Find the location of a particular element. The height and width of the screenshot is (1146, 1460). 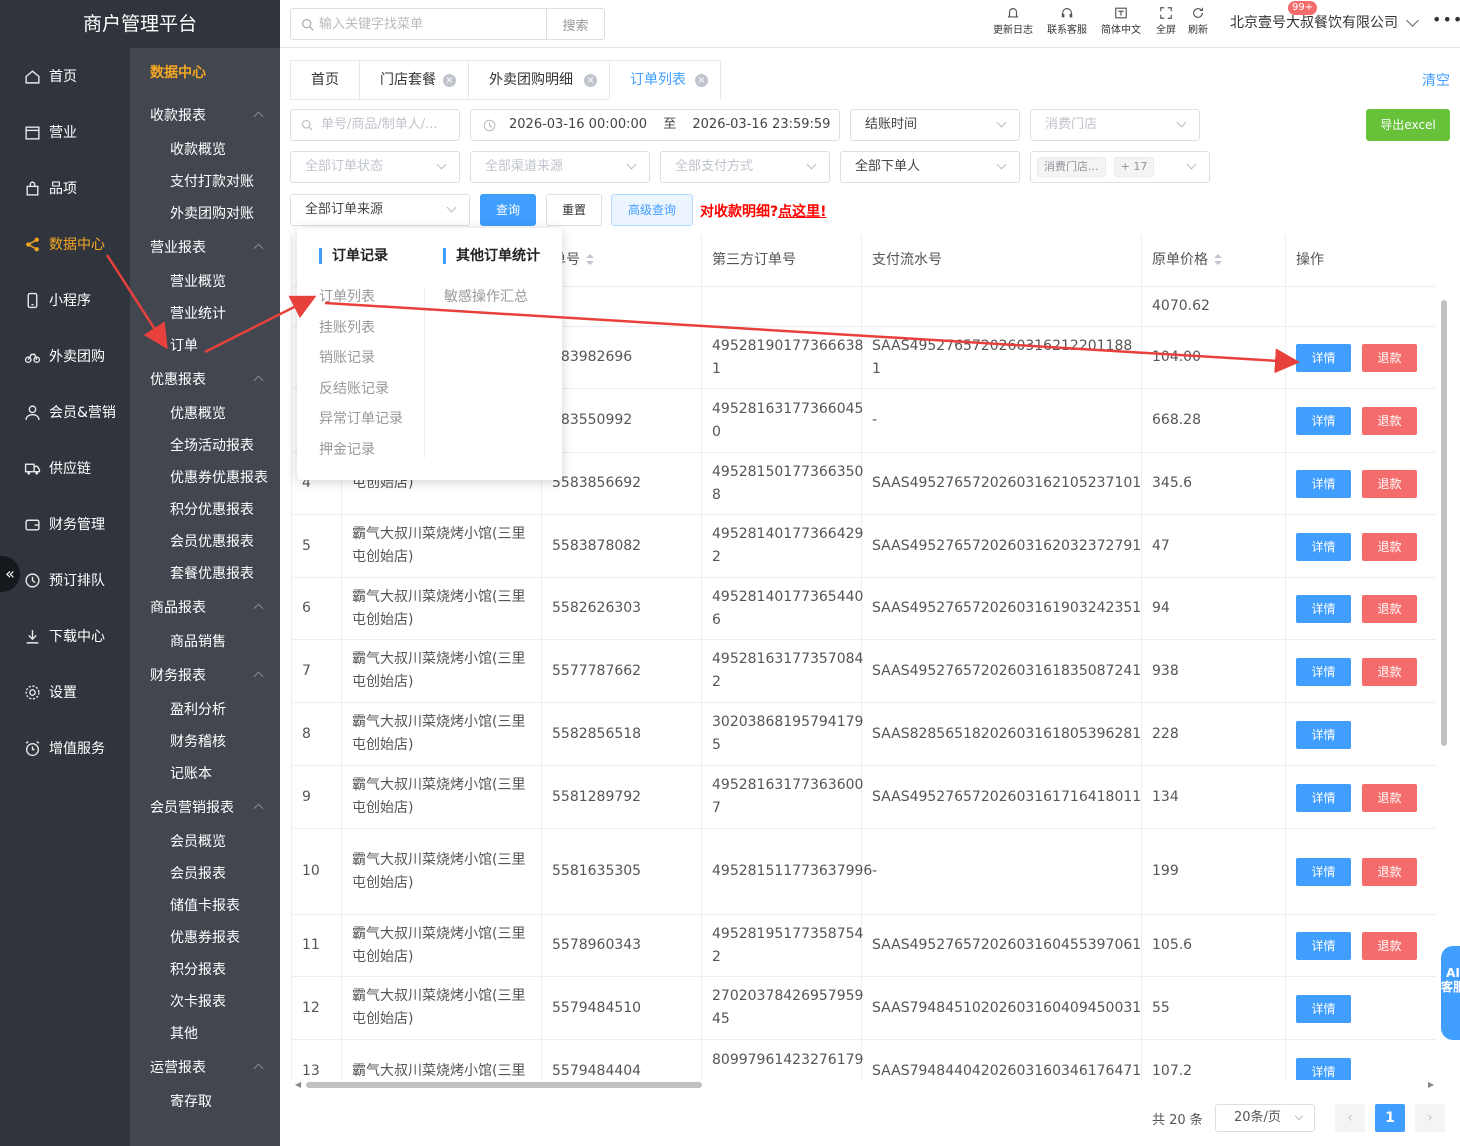

sidebar-item-0: 首页 is located at coordinates (65, 76).